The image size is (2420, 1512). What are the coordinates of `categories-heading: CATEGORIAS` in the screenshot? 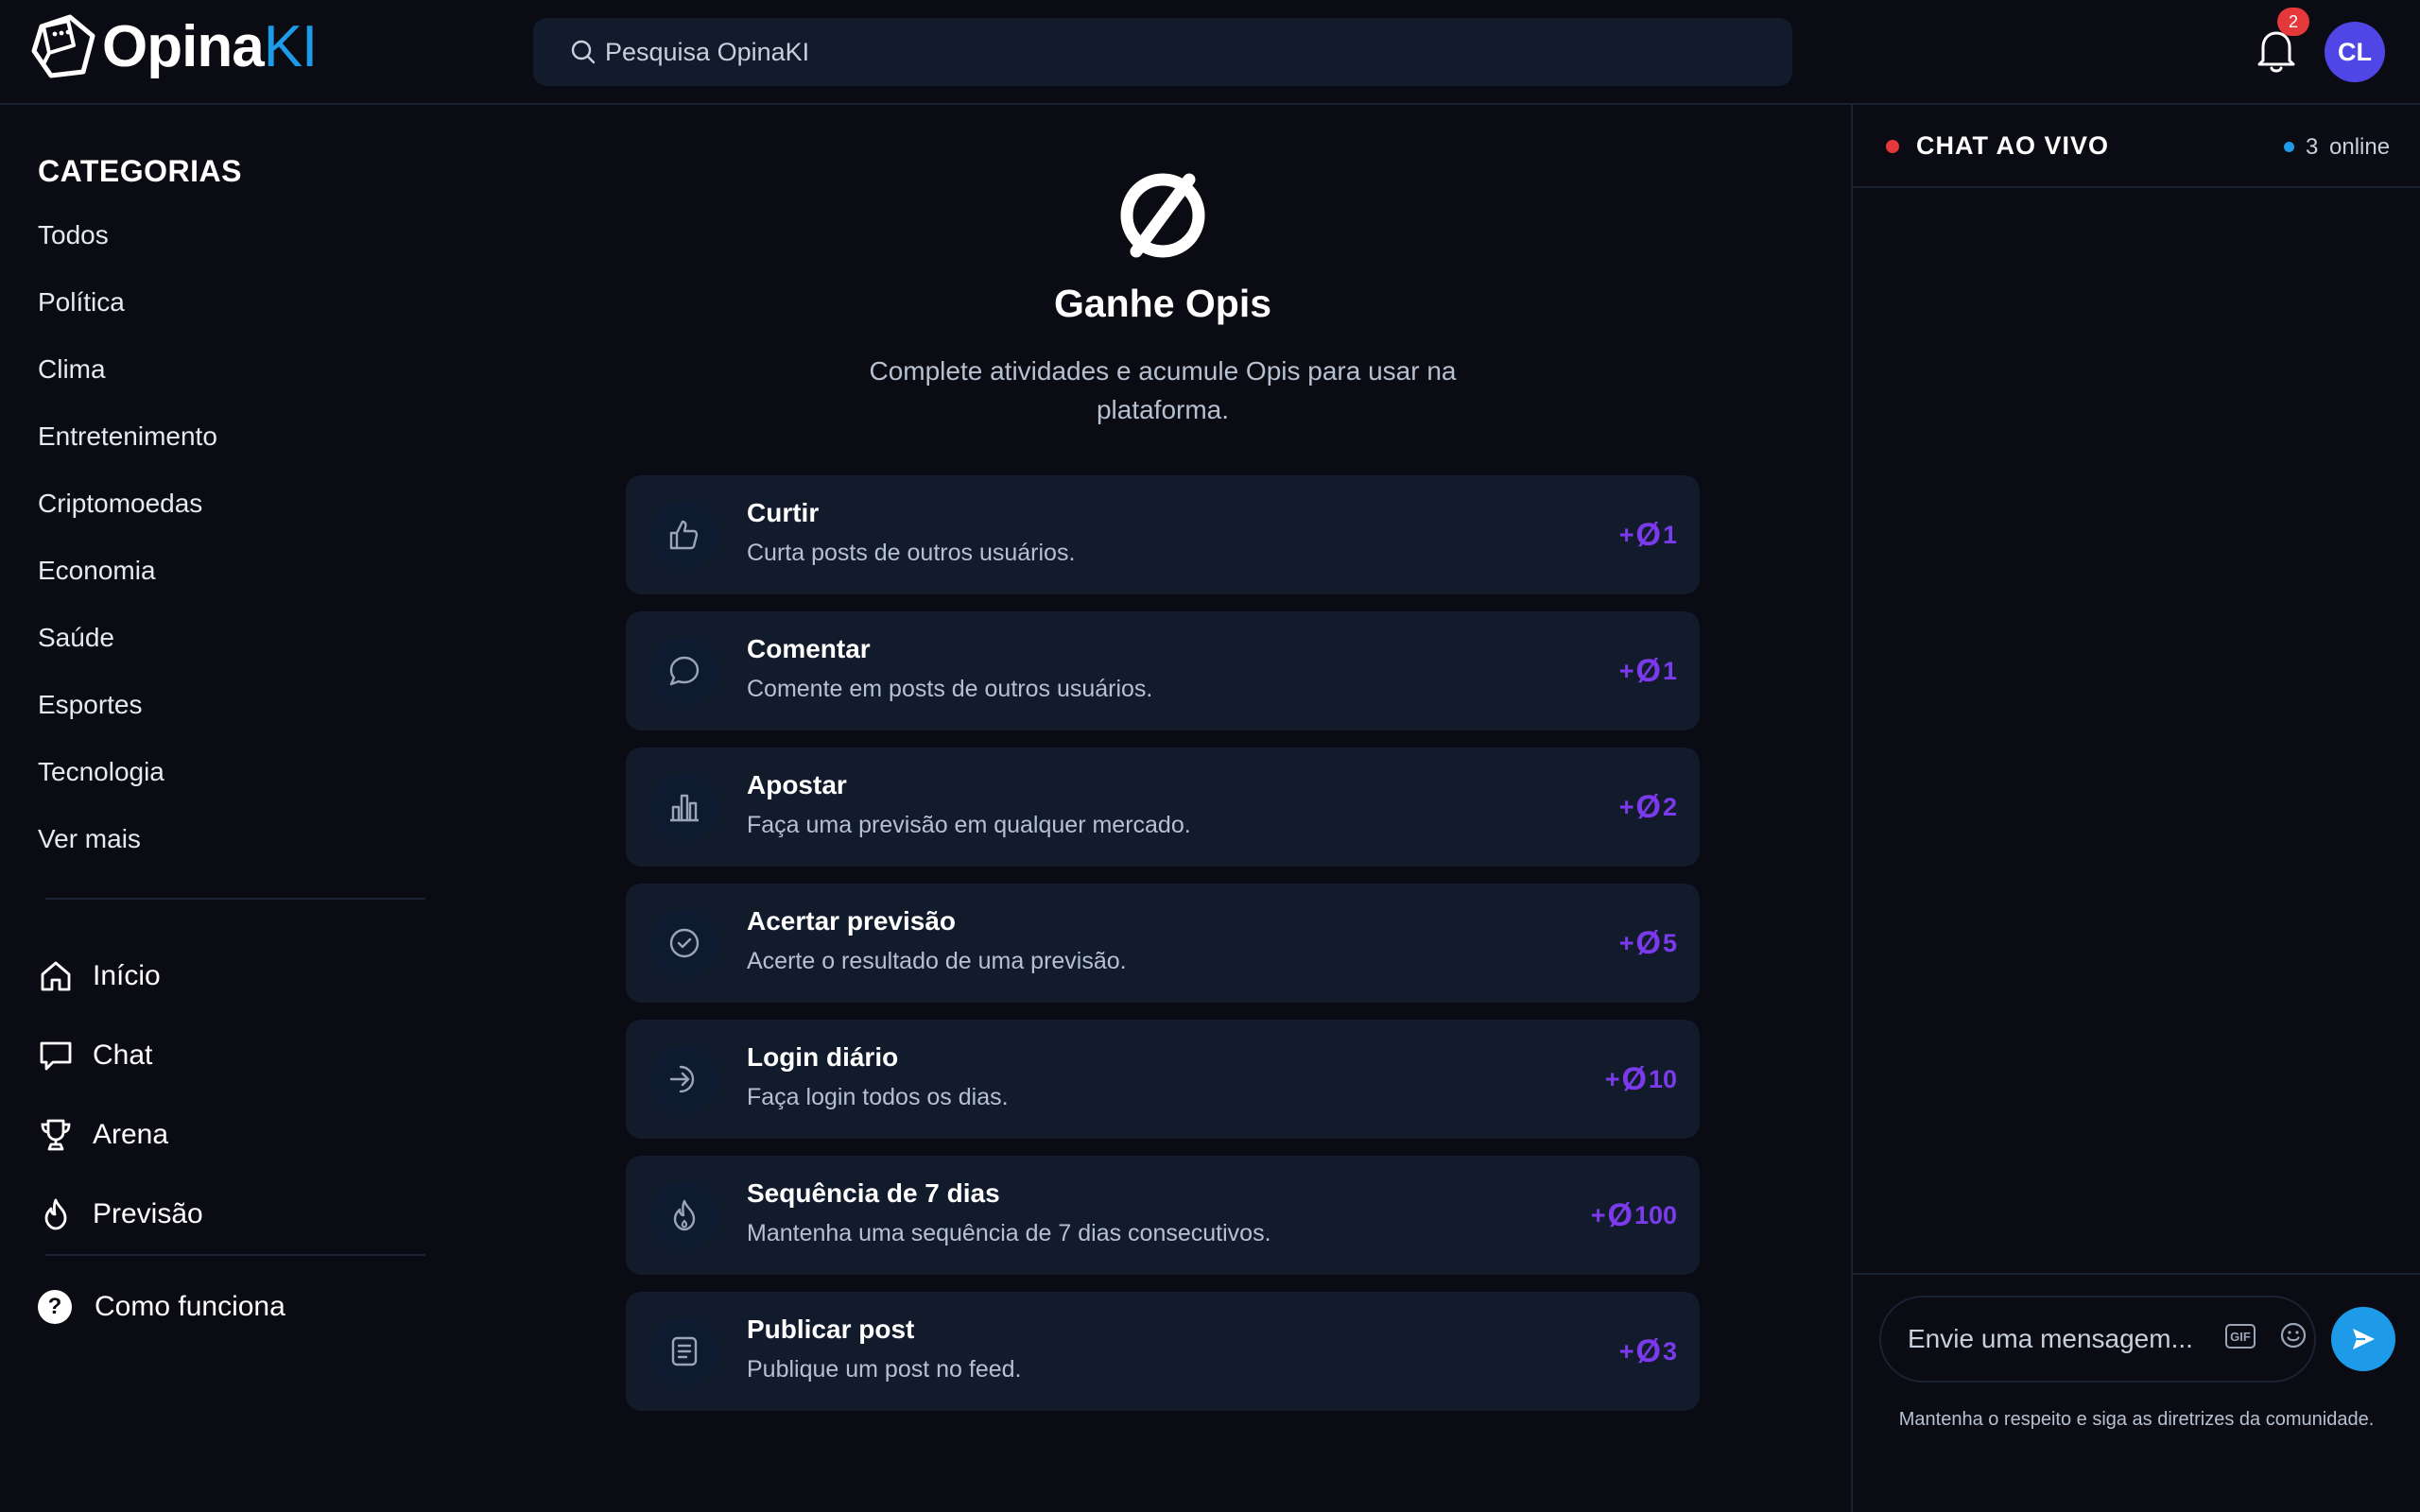 It's located at (140, 171).